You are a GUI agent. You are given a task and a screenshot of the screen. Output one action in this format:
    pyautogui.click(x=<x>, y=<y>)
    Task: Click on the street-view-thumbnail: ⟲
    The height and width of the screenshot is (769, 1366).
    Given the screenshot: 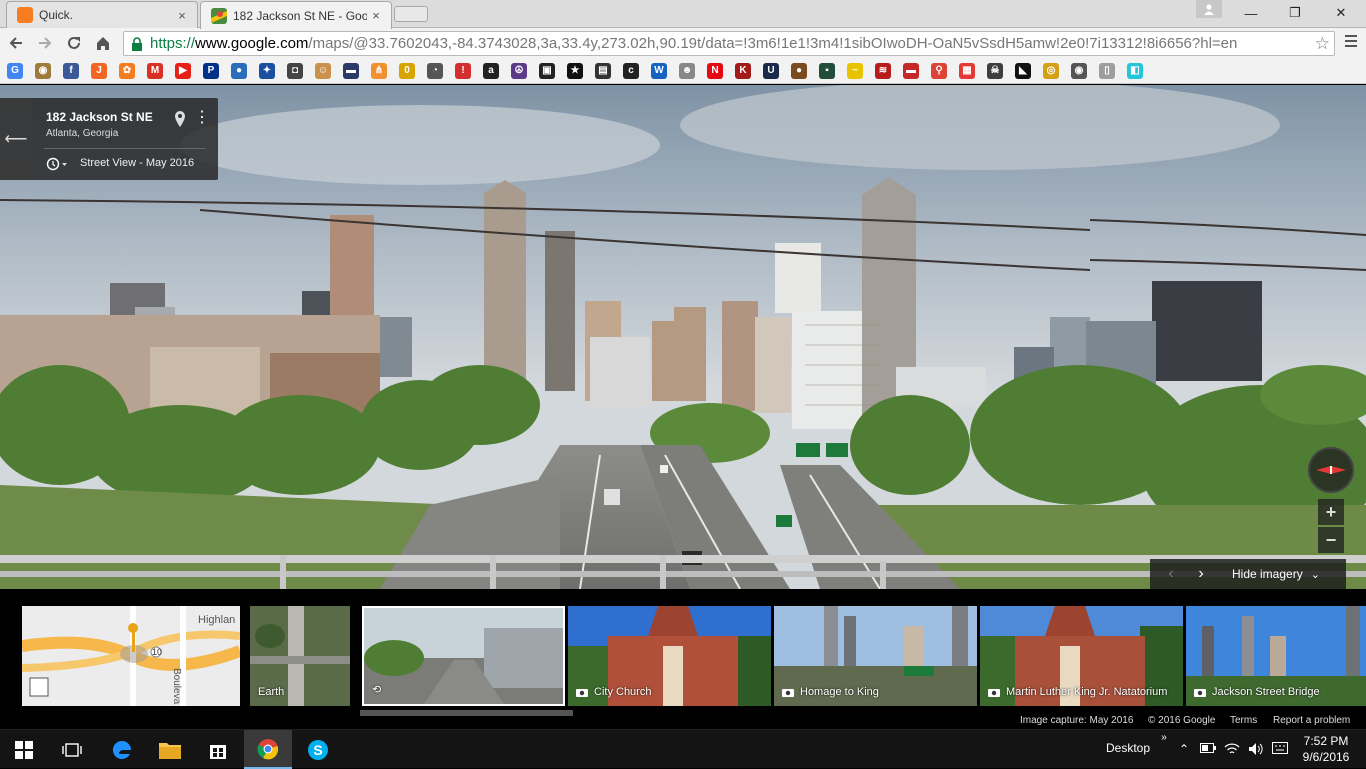 What is the action you would take?
    pyautogui.click(x=463, y=656)
    